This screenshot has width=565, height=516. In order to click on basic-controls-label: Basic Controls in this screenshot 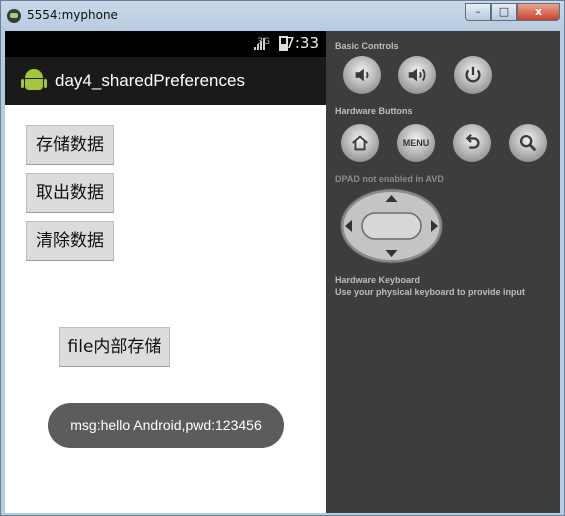, I will do `click(367, 46)`.